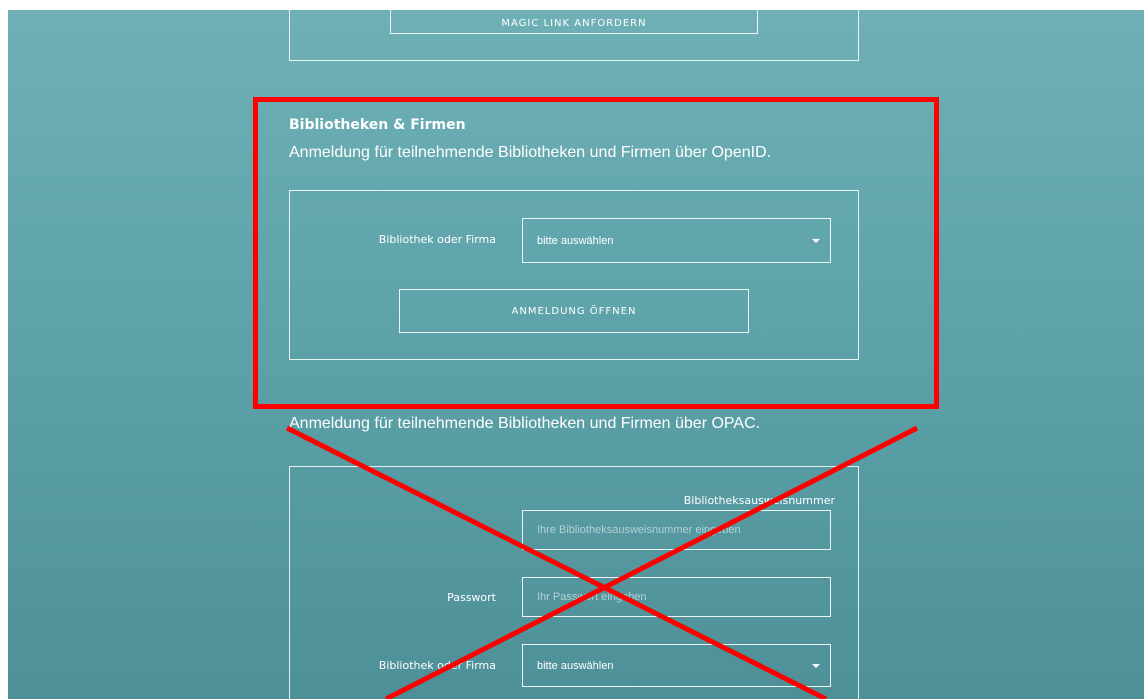 The image size is (1144, 699). I want to click on open-login-button-label: ANMELDUNG ÖFFNEN, so click(574, 311).